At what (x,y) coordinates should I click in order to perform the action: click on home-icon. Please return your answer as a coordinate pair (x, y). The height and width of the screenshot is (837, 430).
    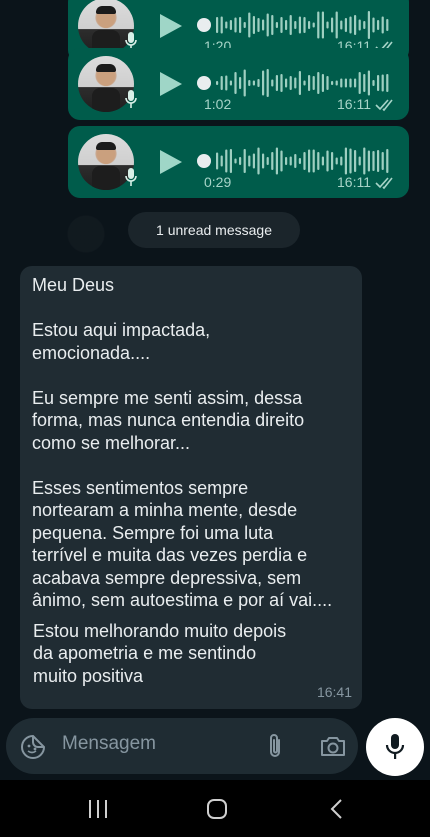
    Looking at the image, I should click on (217, 809).